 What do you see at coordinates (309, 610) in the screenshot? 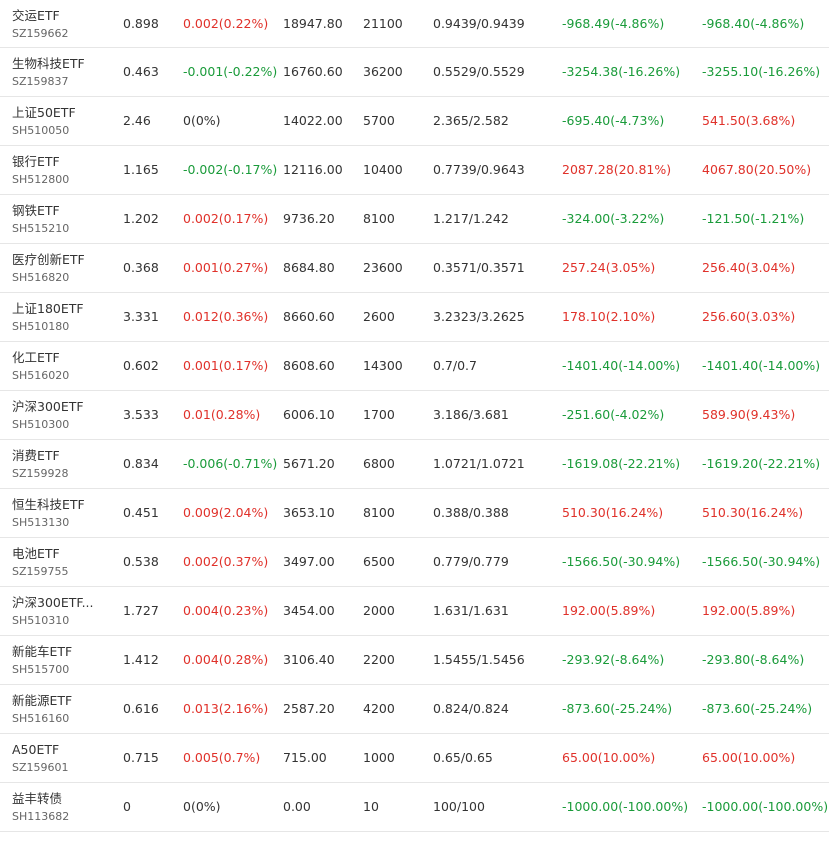
I see `market-value: 3454.00` at bounding box center [309, 610].